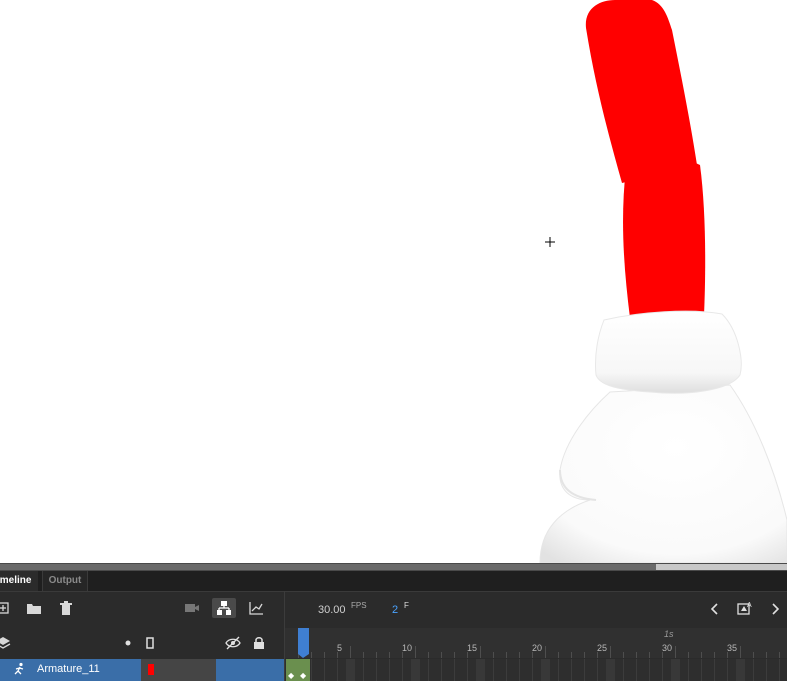 This screenshot has width=787, height=681. Describe the element at coordinates (303, 641) in the screenshot. I see `playhead` at that location.